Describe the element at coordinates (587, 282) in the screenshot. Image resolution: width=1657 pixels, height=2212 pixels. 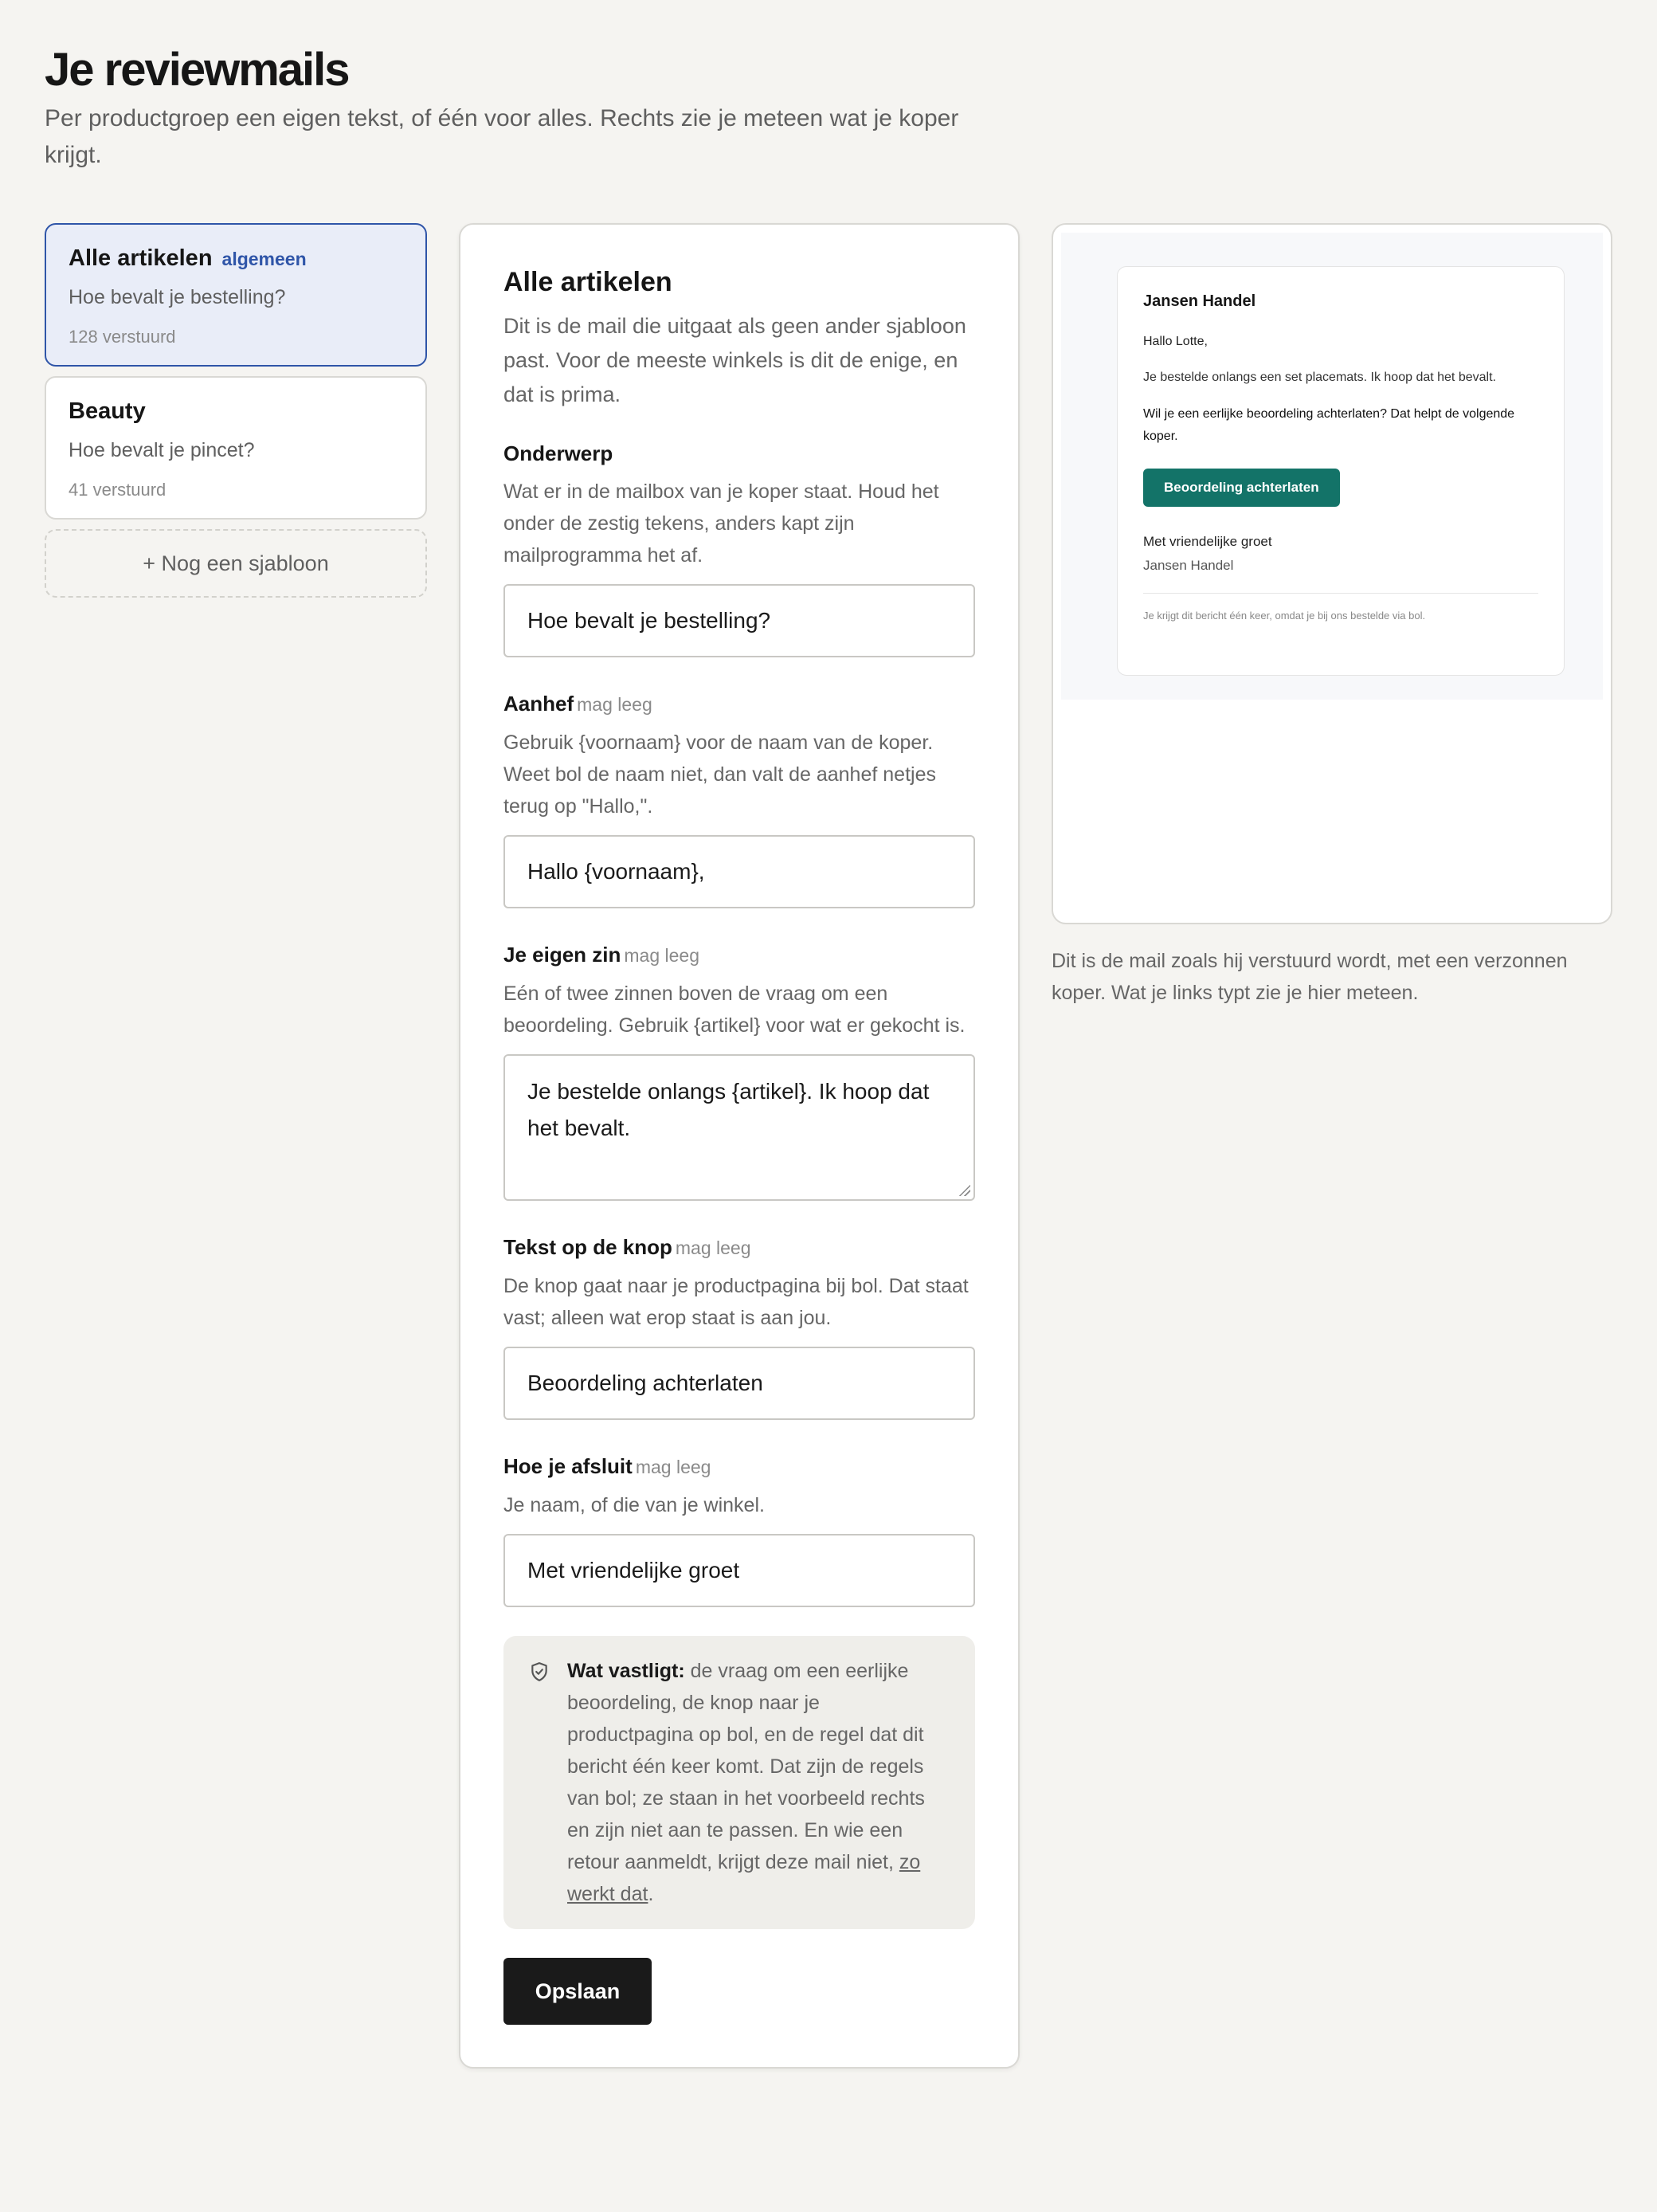
I see `editor-title: Alle artikelen` at that location.